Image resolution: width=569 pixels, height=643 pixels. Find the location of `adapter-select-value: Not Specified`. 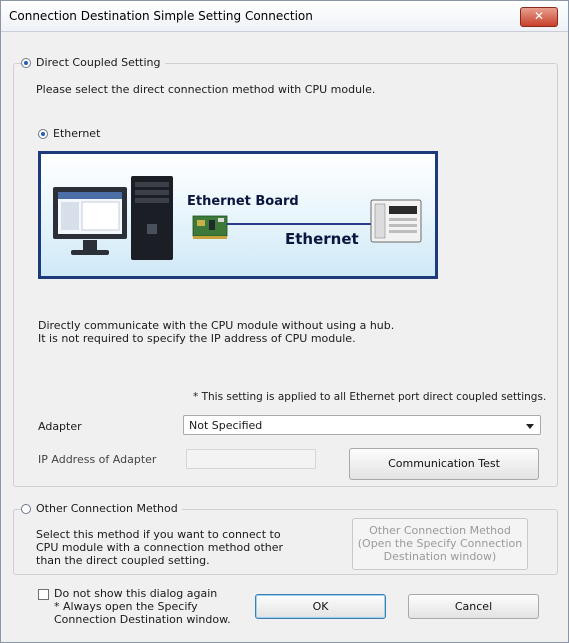

adapter-select-value: Not Specified is located at coordinates (226, 425).